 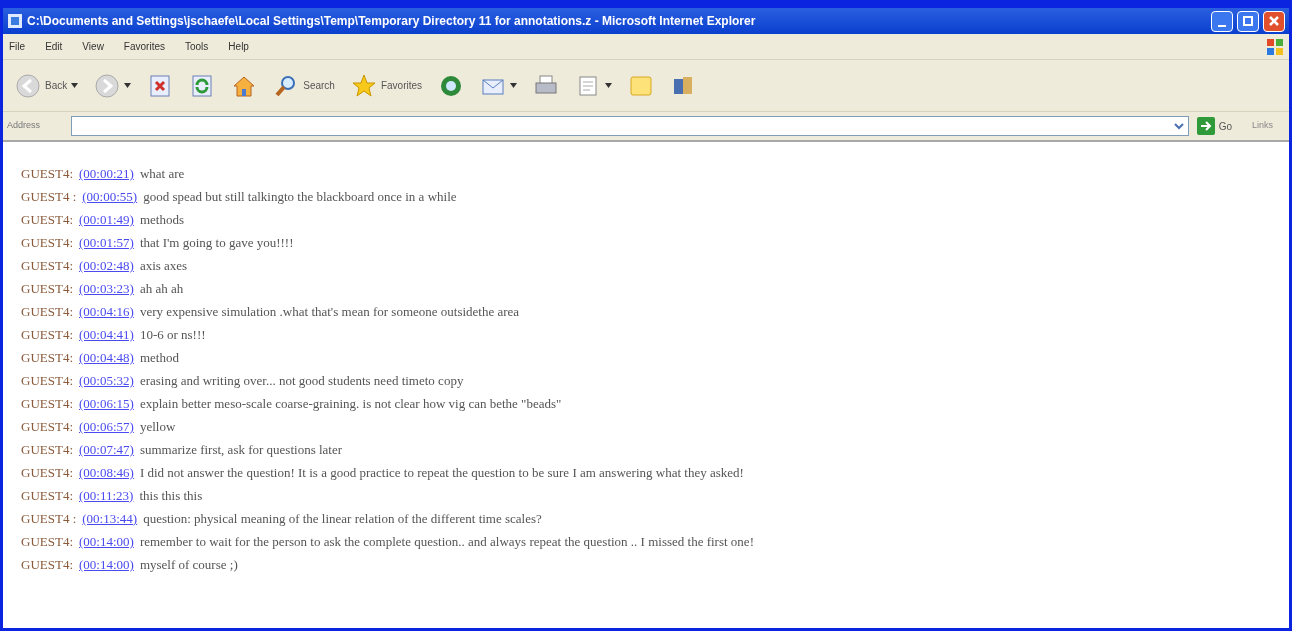 I want to click on timestamp-link: (00:00:21), so click(x=106, y=174).